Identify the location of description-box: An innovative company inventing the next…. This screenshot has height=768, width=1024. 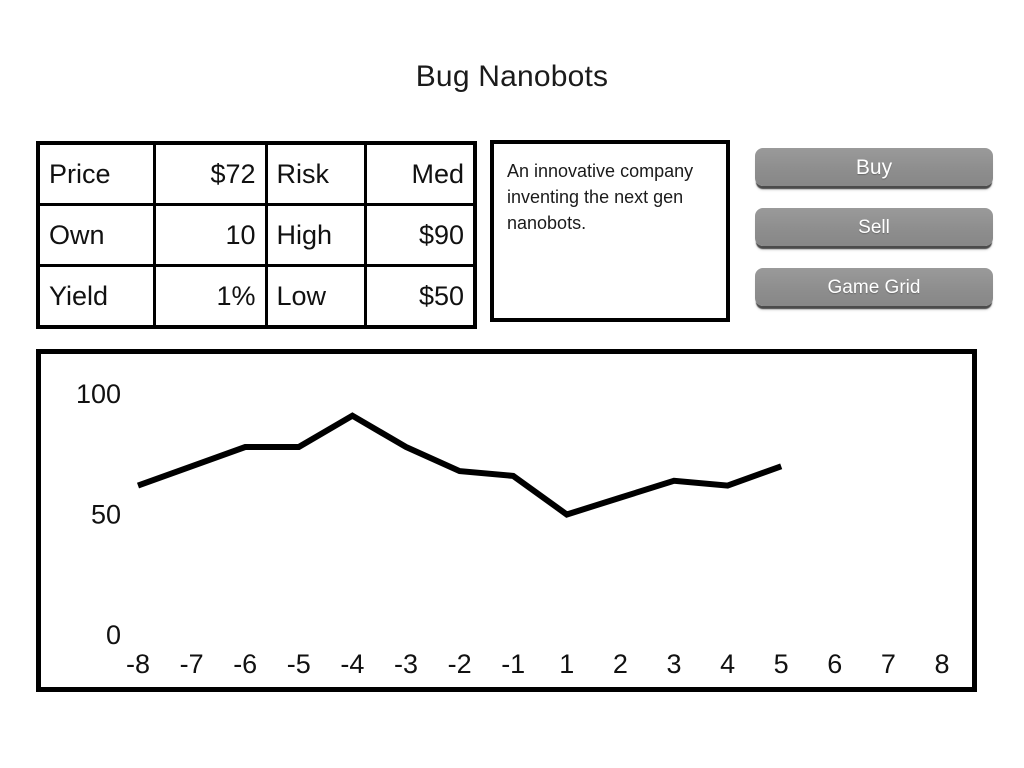
(610, 231).